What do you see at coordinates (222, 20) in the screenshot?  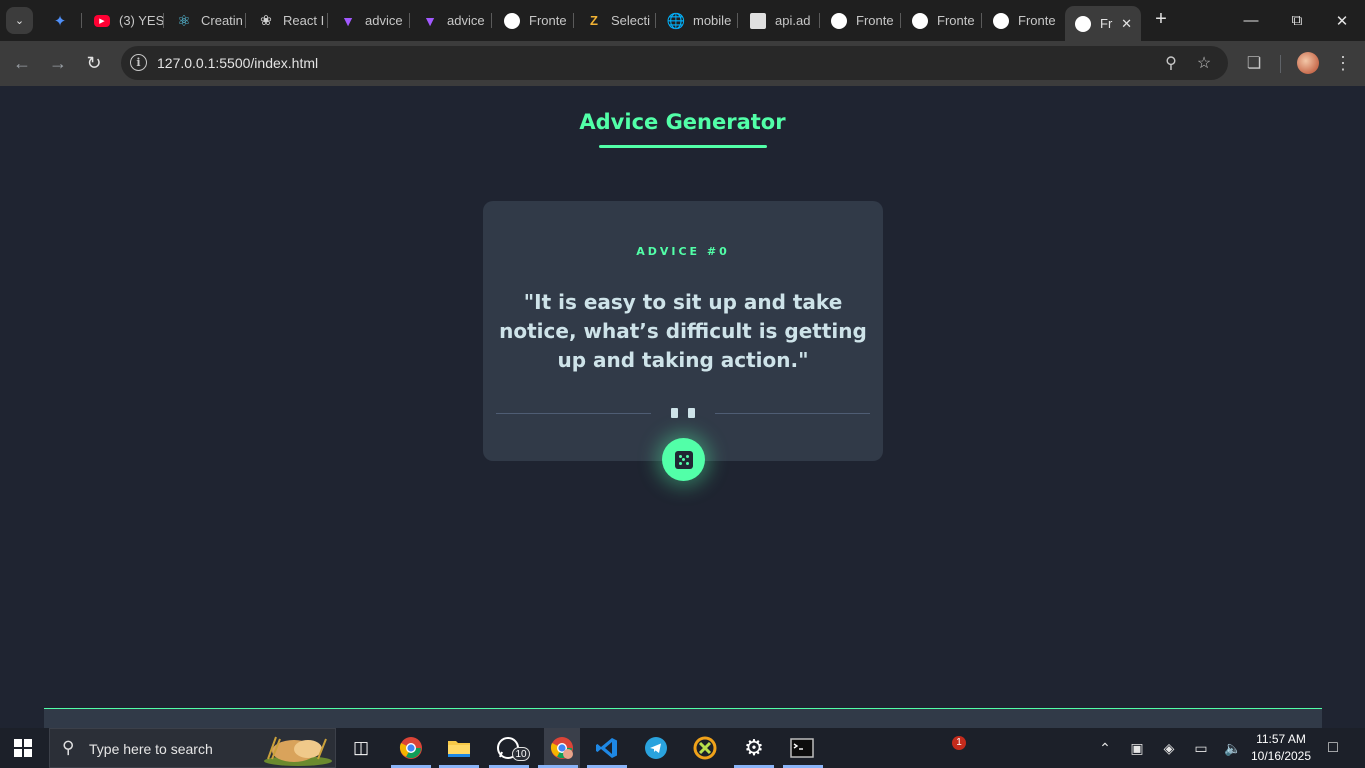 I see `tab-label: Creatin` at bounding box center [222, 20].